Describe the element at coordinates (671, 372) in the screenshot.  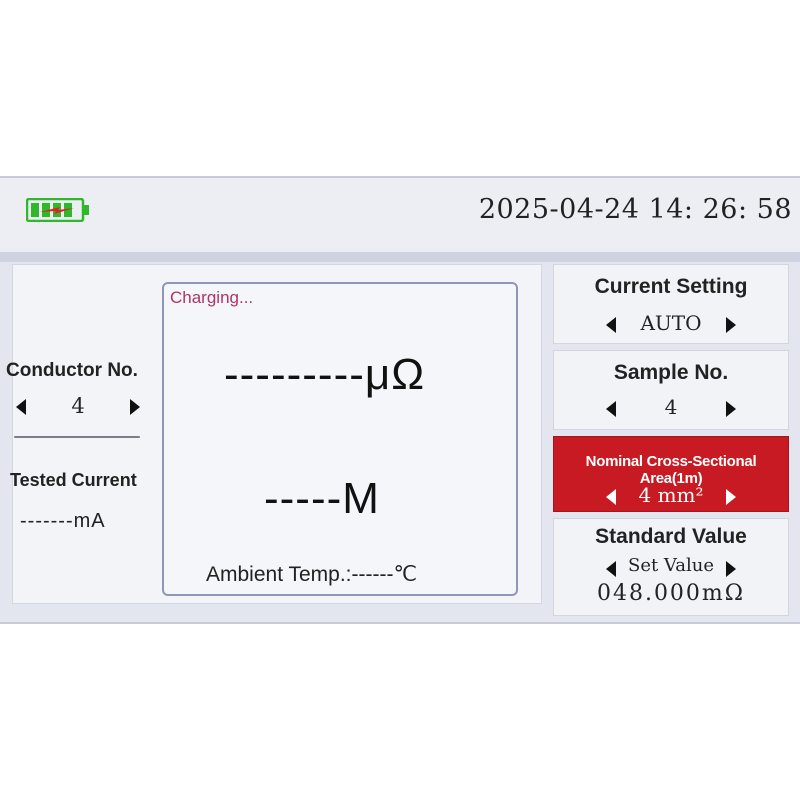
I see `sample-no-label: Sample No.` at that location.